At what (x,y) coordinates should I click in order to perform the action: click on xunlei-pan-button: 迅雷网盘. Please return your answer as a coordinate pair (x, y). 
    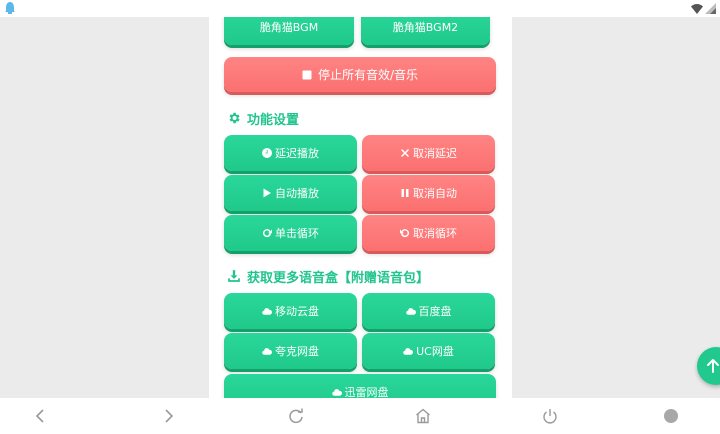
    Looking at the image, I should click on (360, 386).